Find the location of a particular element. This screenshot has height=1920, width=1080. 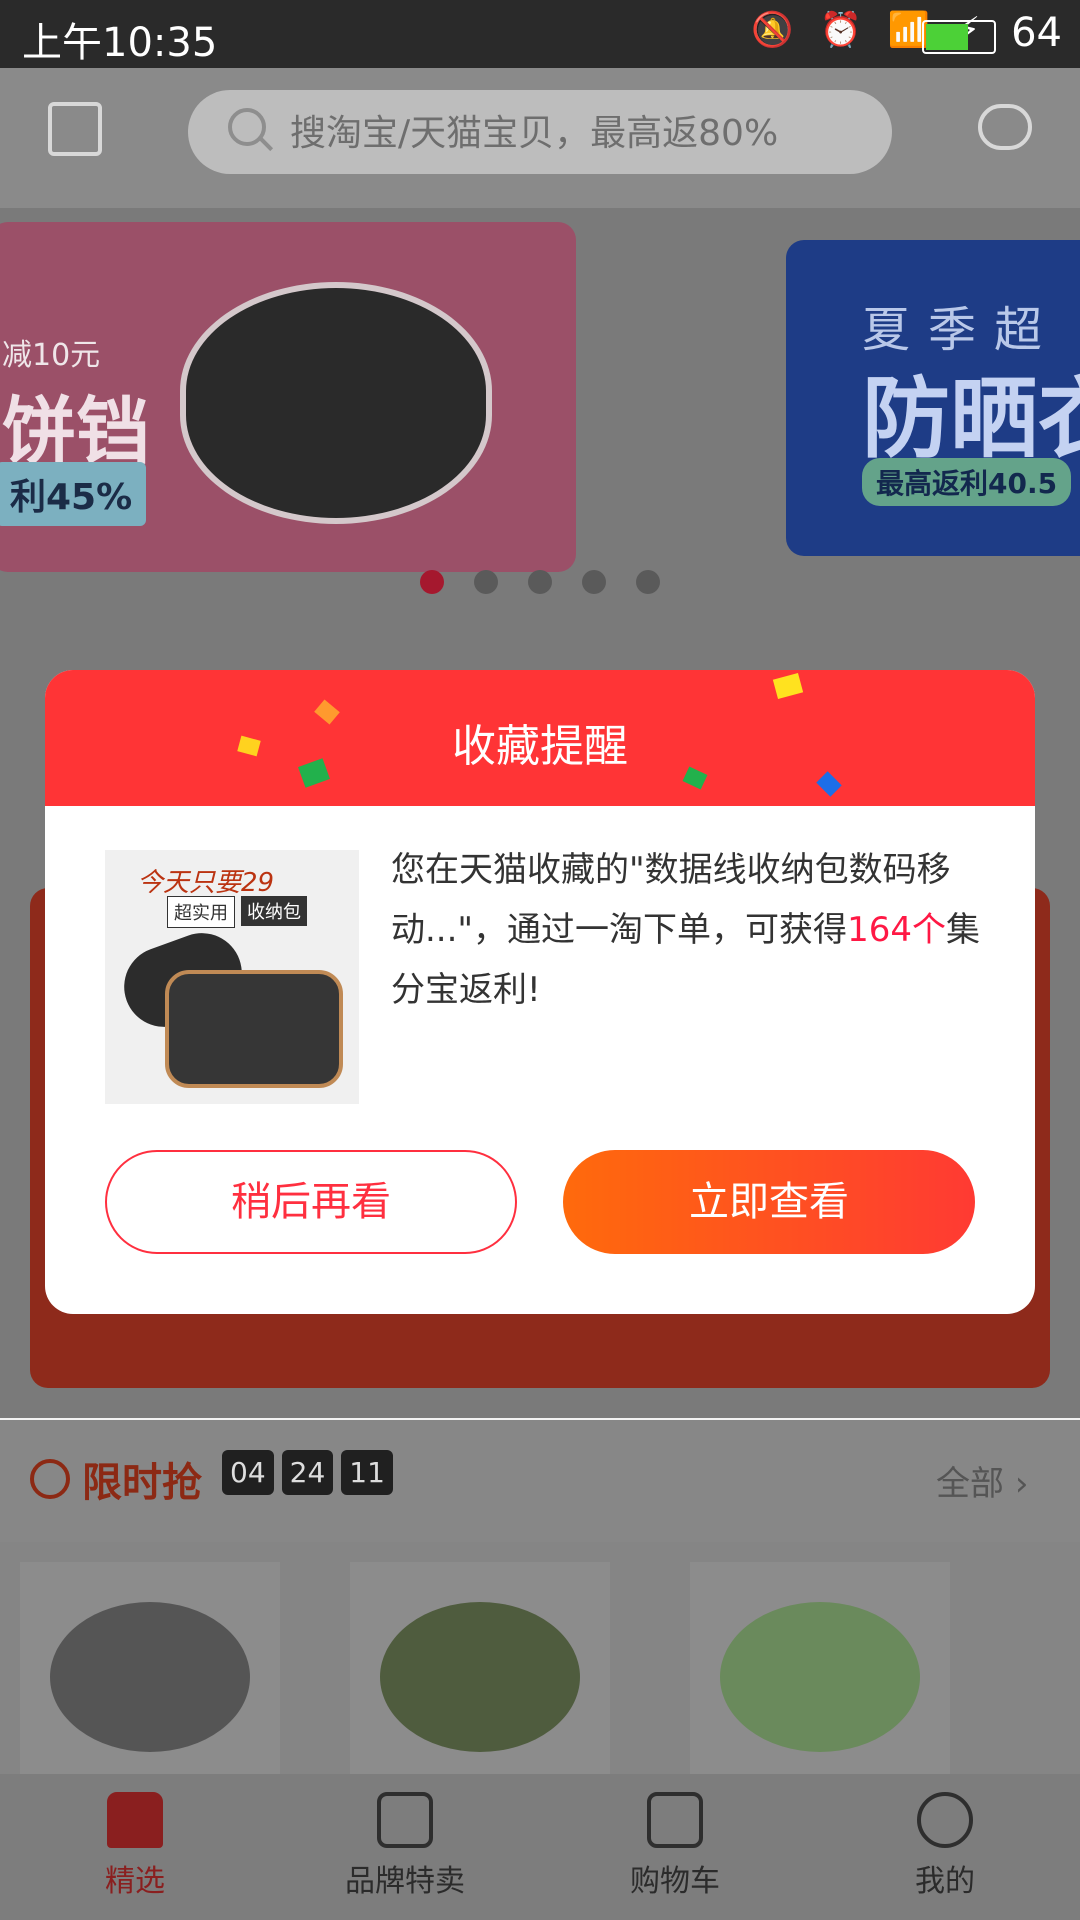

banner-right-line2: 防晒衣 is located at coordinates (971, 418).